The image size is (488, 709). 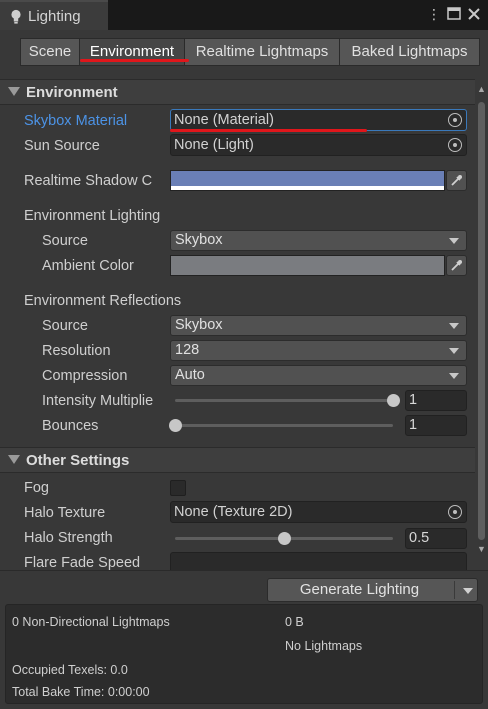 I want to click on lighting-source-label: Source, so click(x=65, y=241).